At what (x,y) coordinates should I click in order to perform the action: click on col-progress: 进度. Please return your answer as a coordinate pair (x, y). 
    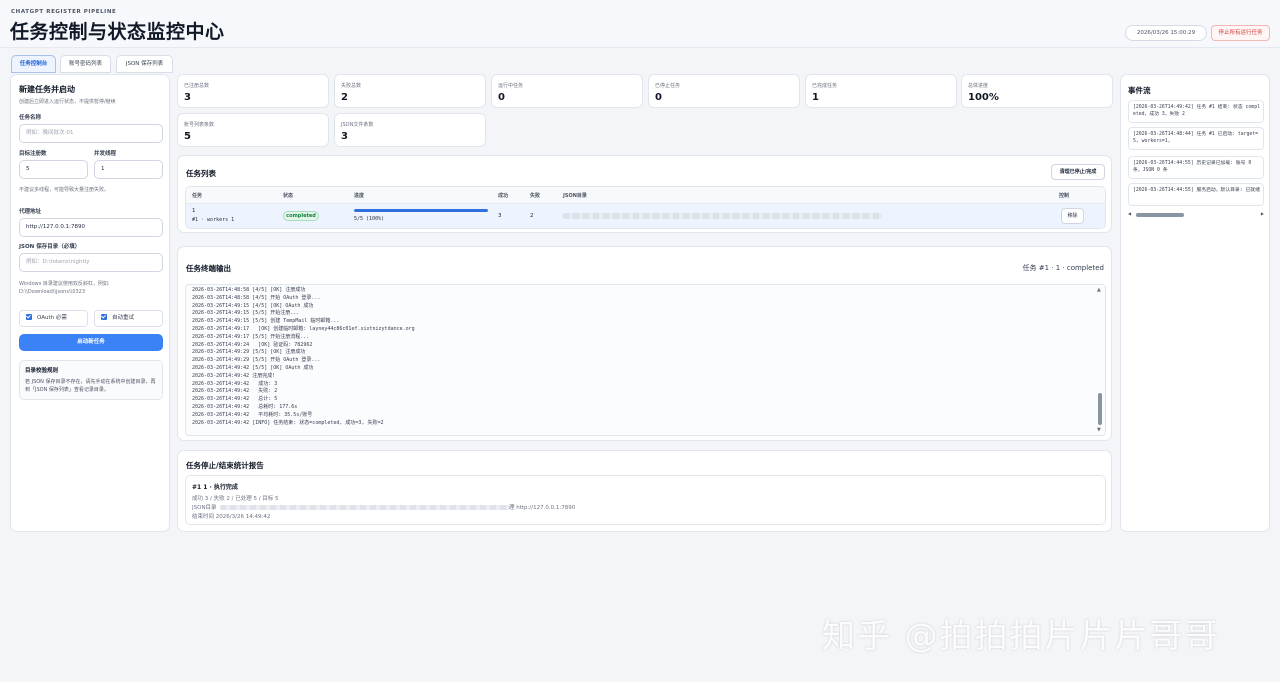
    Looking at the image, I should click on (359, 196).